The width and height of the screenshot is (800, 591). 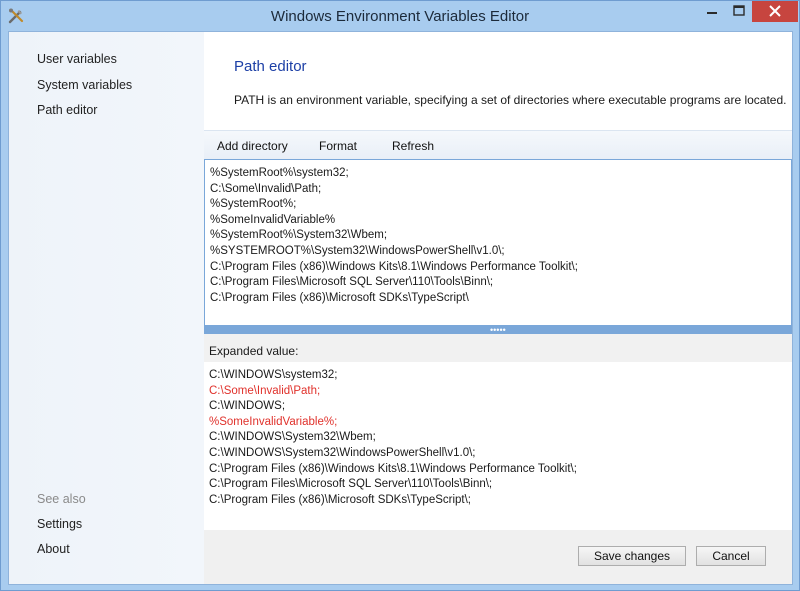 What do you see at coordinates (775, 11) in the screenshot?
I see `close-icon` at bounding box center [775, 11].